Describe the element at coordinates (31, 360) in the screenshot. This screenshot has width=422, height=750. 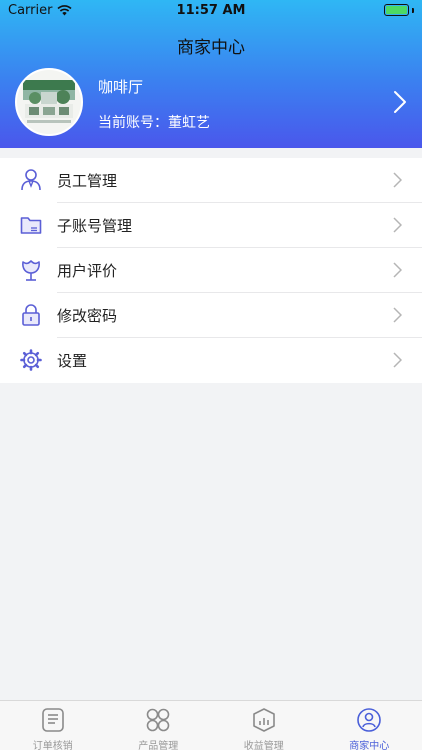
I see `gear-icon` at that location.